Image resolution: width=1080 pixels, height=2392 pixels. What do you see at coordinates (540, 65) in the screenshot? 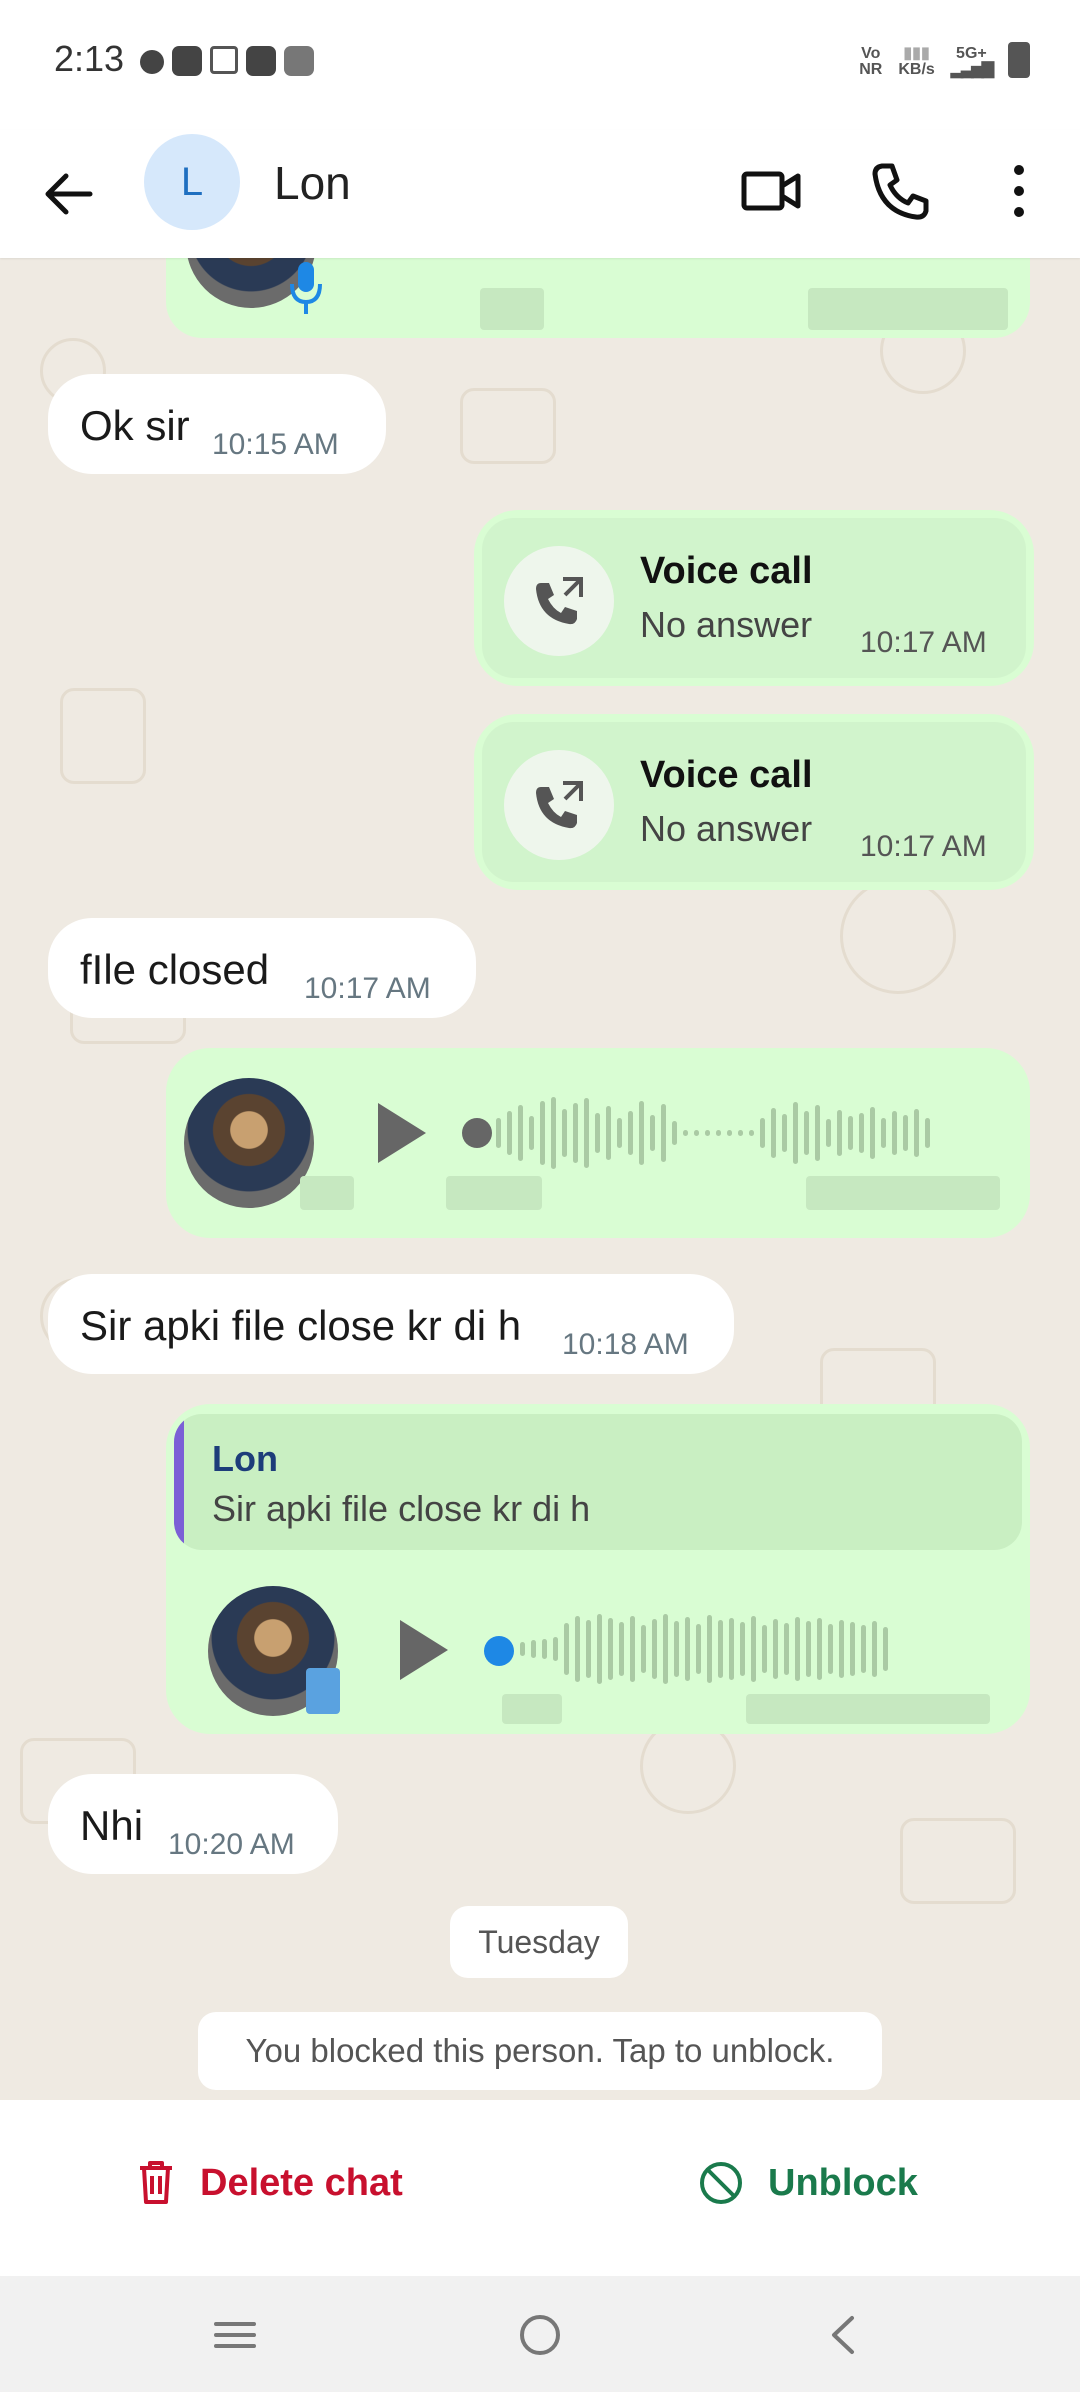
I see `status-bar: 2:13 Vo NR ▮▮▮ KB/s 5G+ ▂▃▅▇` at bounding box center [540, 65].